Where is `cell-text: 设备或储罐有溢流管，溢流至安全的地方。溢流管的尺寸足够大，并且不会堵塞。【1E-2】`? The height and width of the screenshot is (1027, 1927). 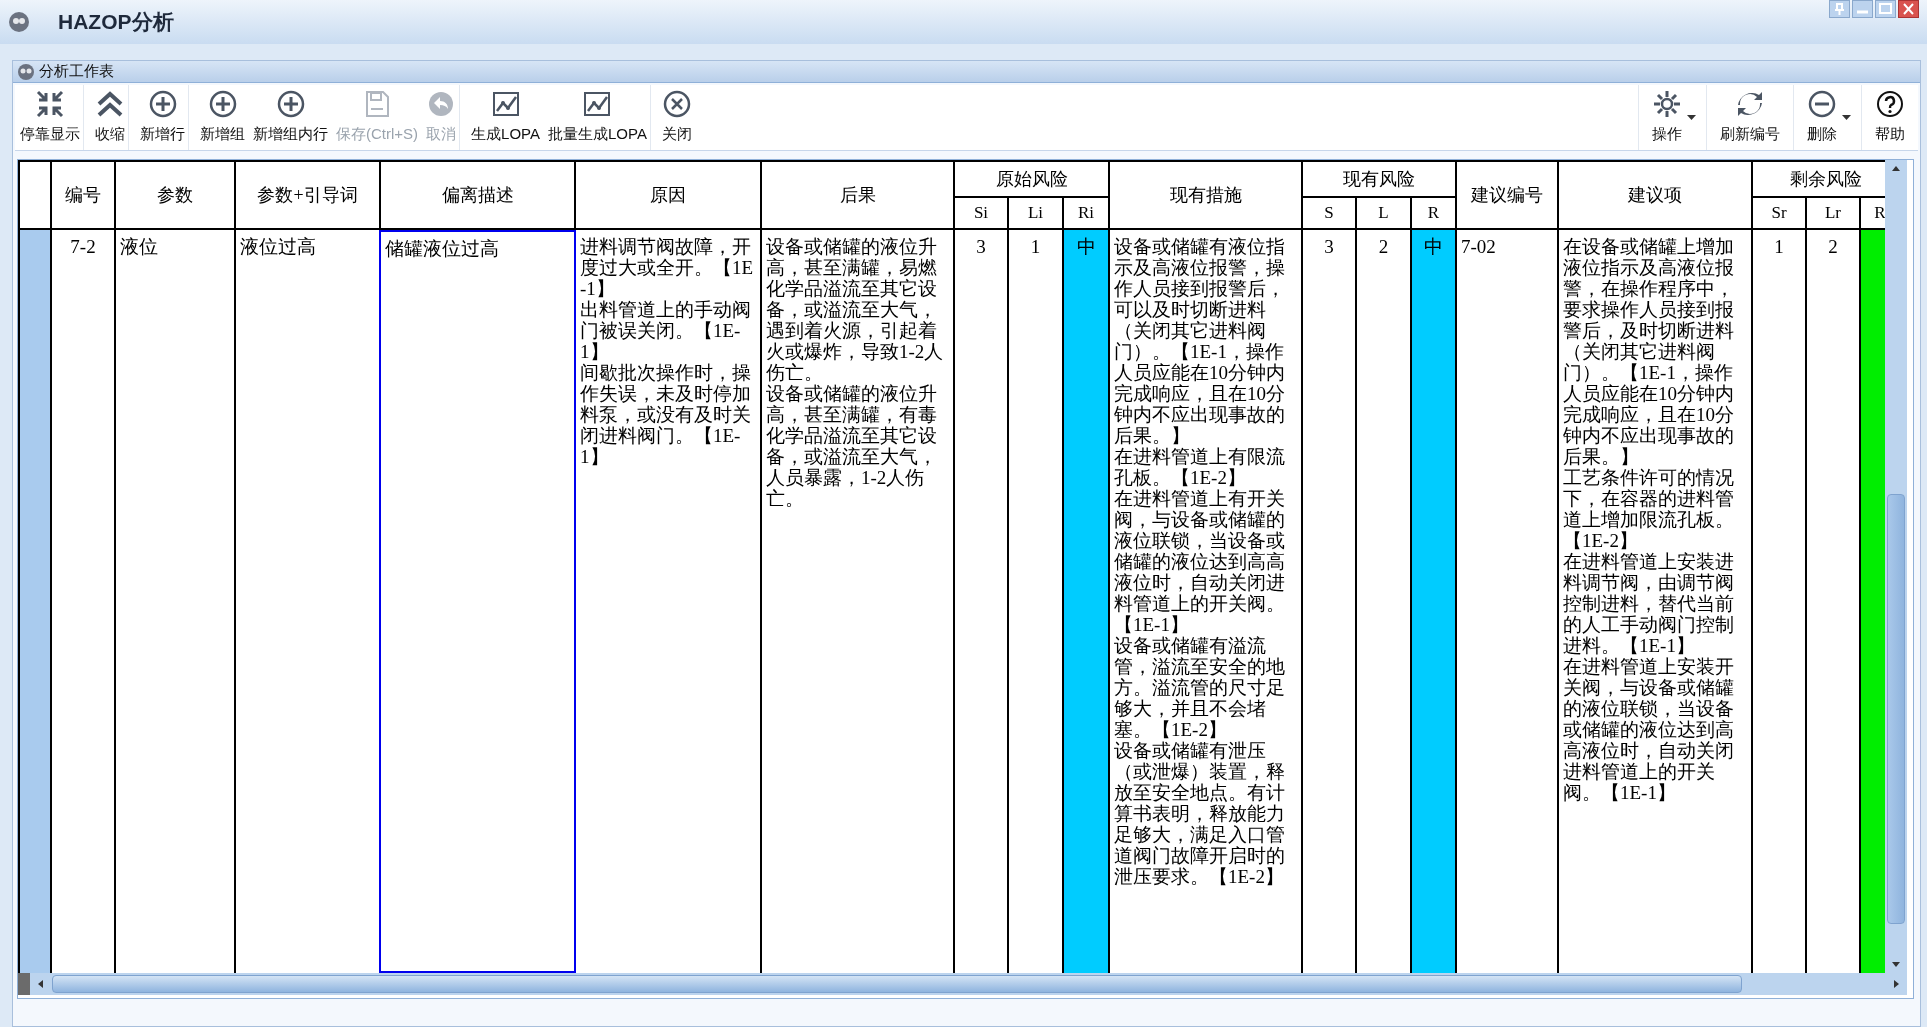 cell-text: 设备或储罐有溢流管，溢流至安全的地方。溢流管的尺寸足够大，并且不会堵塞。【1E-2】 is located at coordinates (1200, 687).